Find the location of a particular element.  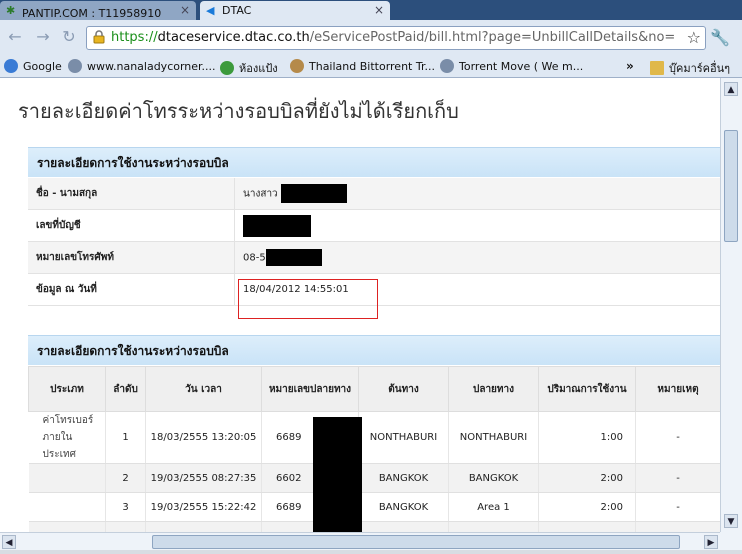

forward-button: → is located at coordinates (43, 37).